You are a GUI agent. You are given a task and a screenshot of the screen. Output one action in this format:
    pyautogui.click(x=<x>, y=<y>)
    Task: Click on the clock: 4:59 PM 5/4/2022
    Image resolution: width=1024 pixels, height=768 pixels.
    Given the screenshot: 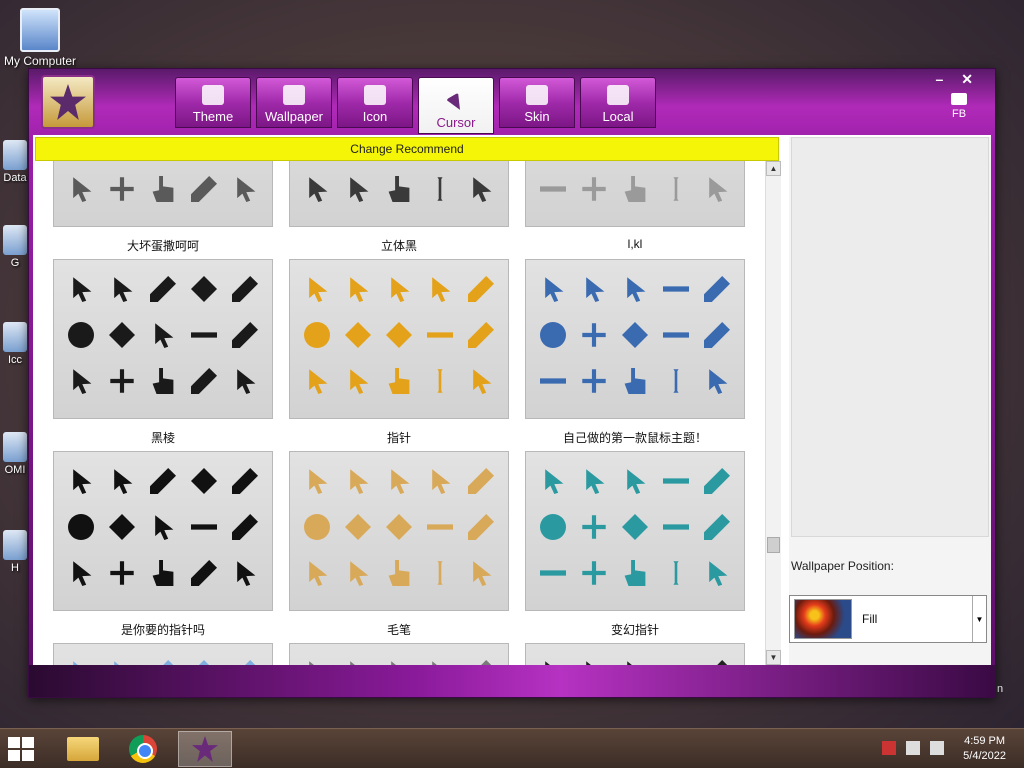 What is the action you would take?
    pyautogui.click(x=984, y=749)
    